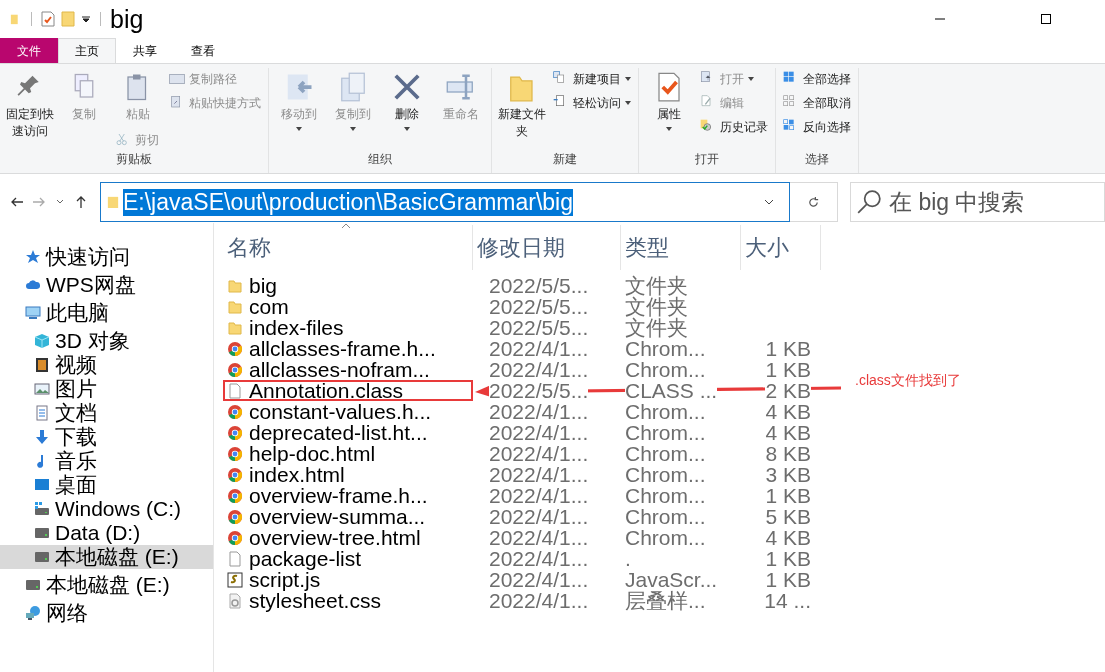 The image size is (1105, 672). Describe the element at coordinates (106, 613) in the screenshot. I see `navigation-item: 网络` at that location.